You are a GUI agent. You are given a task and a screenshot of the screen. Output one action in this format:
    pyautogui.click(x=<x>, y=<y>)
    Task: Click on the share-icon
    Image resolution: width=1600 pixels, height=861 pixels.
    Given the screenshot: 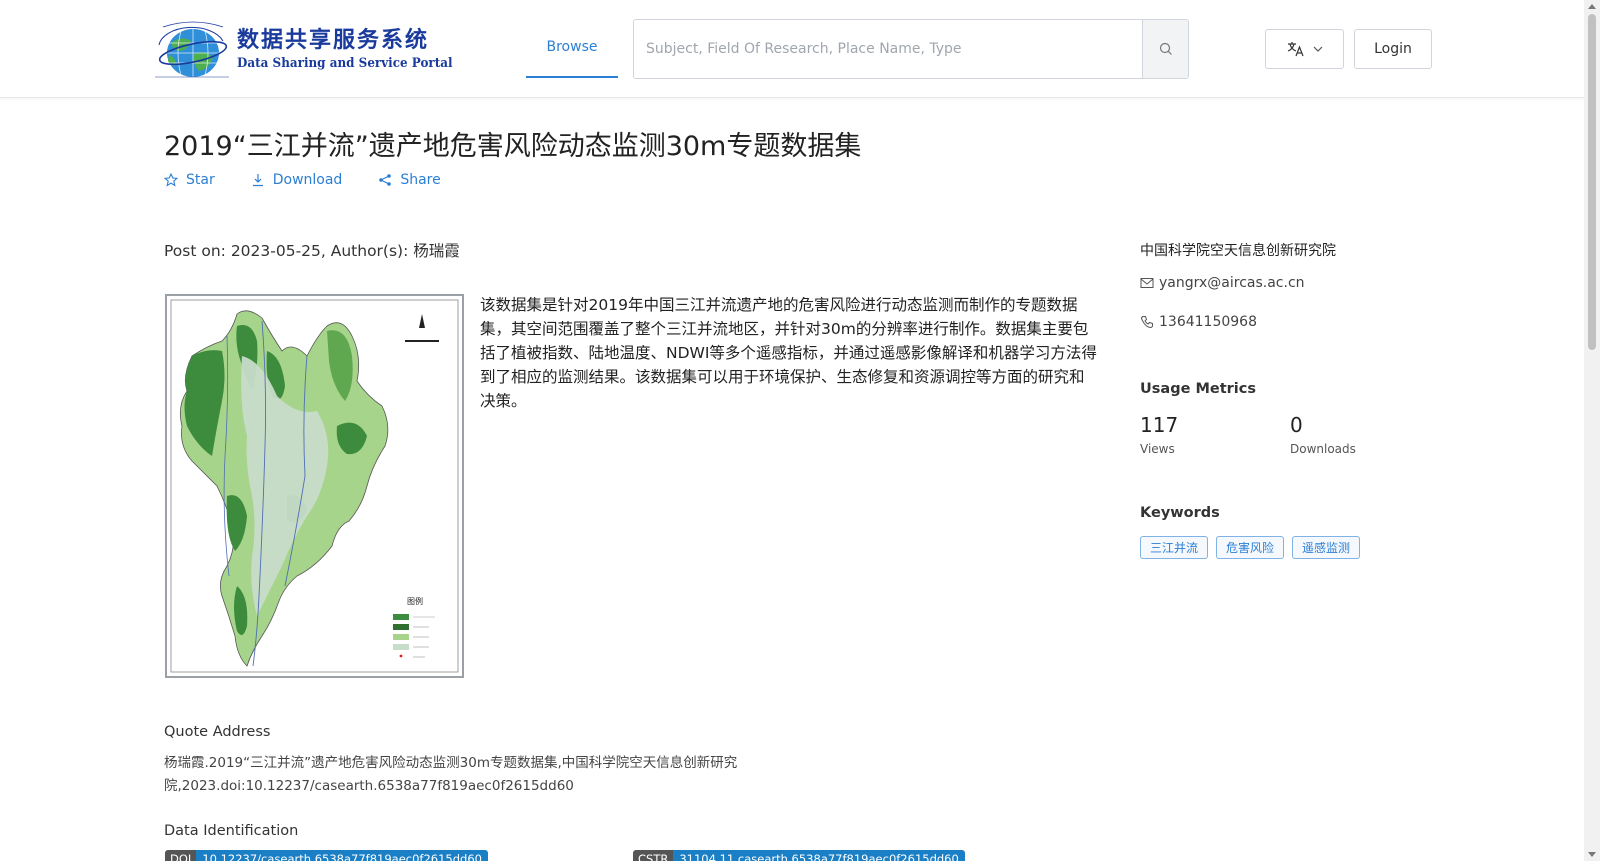 What is the action you would take?
    pyautogui.click(x=385, y=180)
    